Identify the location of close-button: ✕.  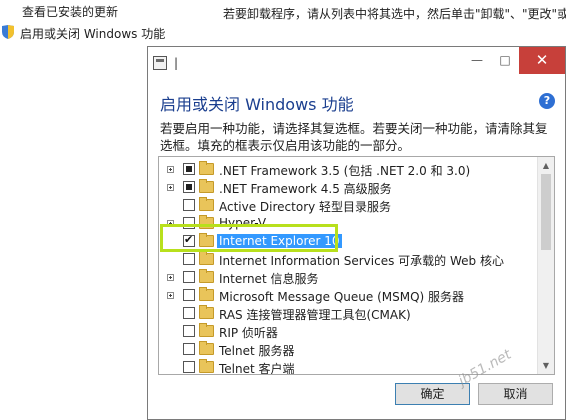
(542, 60).